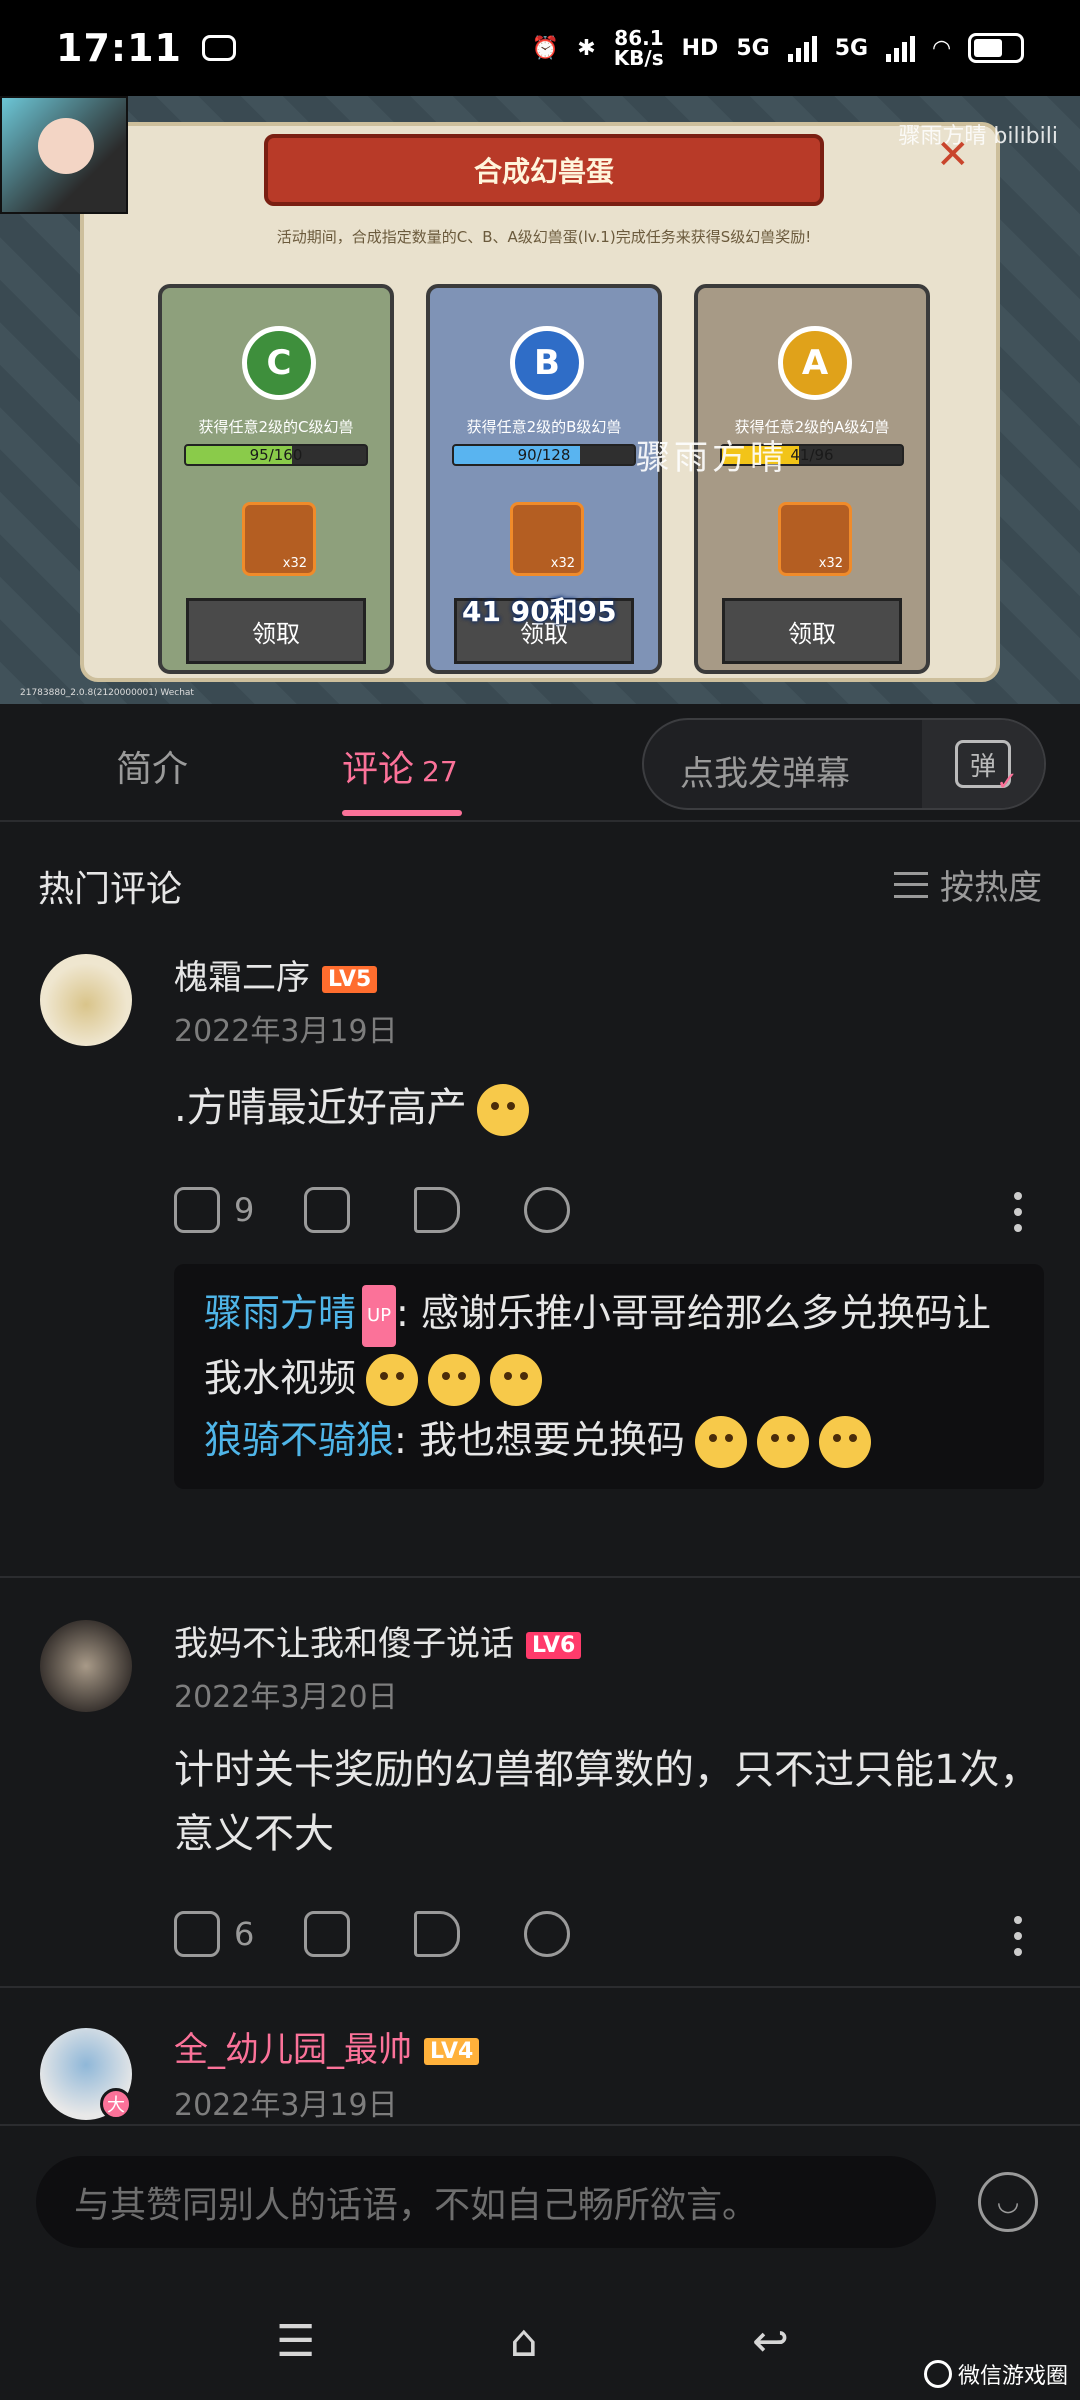  I want to click on level-badge: LV6, so click(554, 1645).